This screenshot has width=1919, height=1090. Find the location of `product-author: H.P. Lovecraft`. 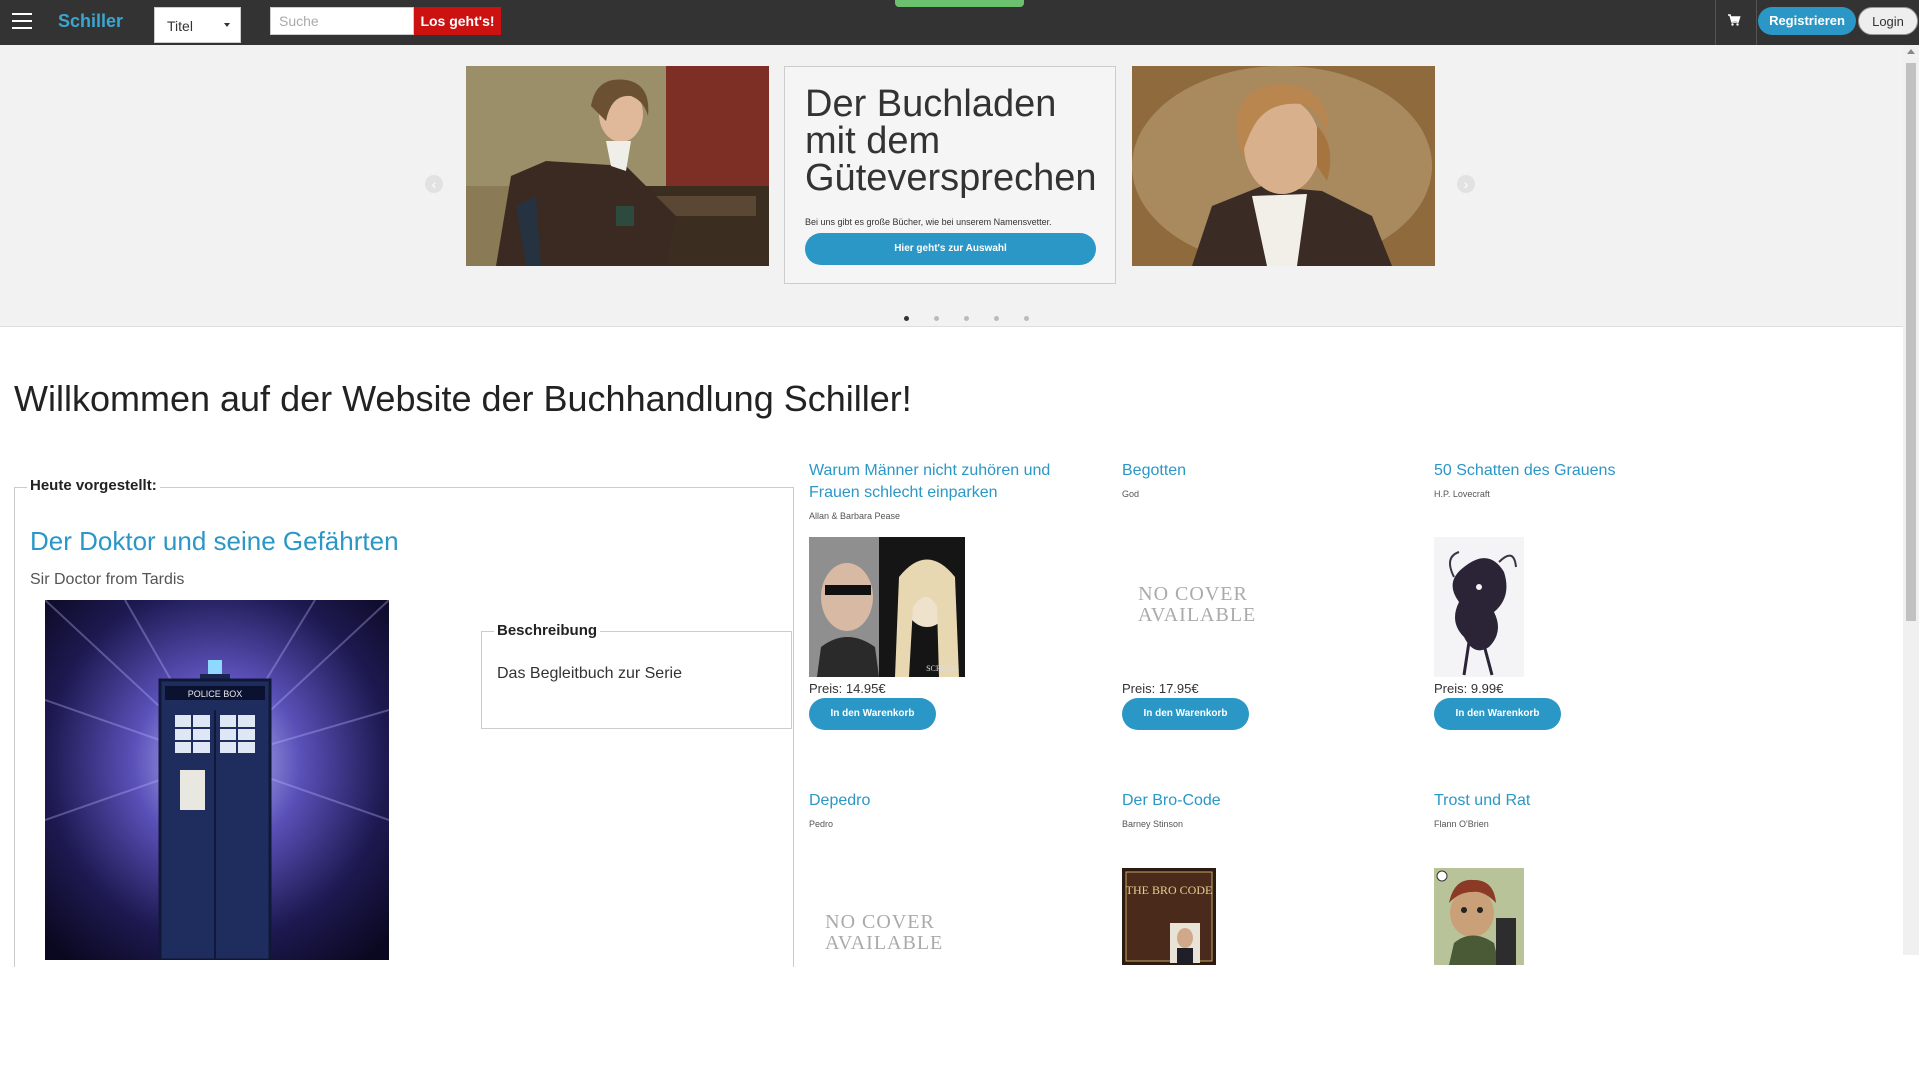

product-author: H.P. Lovecraft is located at coordinates (1462, 494).